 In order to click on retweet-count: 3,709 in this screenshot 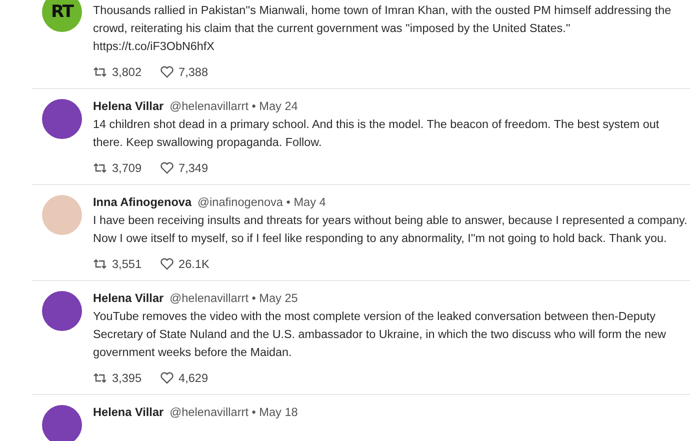, I will do `click(127, 168)`.